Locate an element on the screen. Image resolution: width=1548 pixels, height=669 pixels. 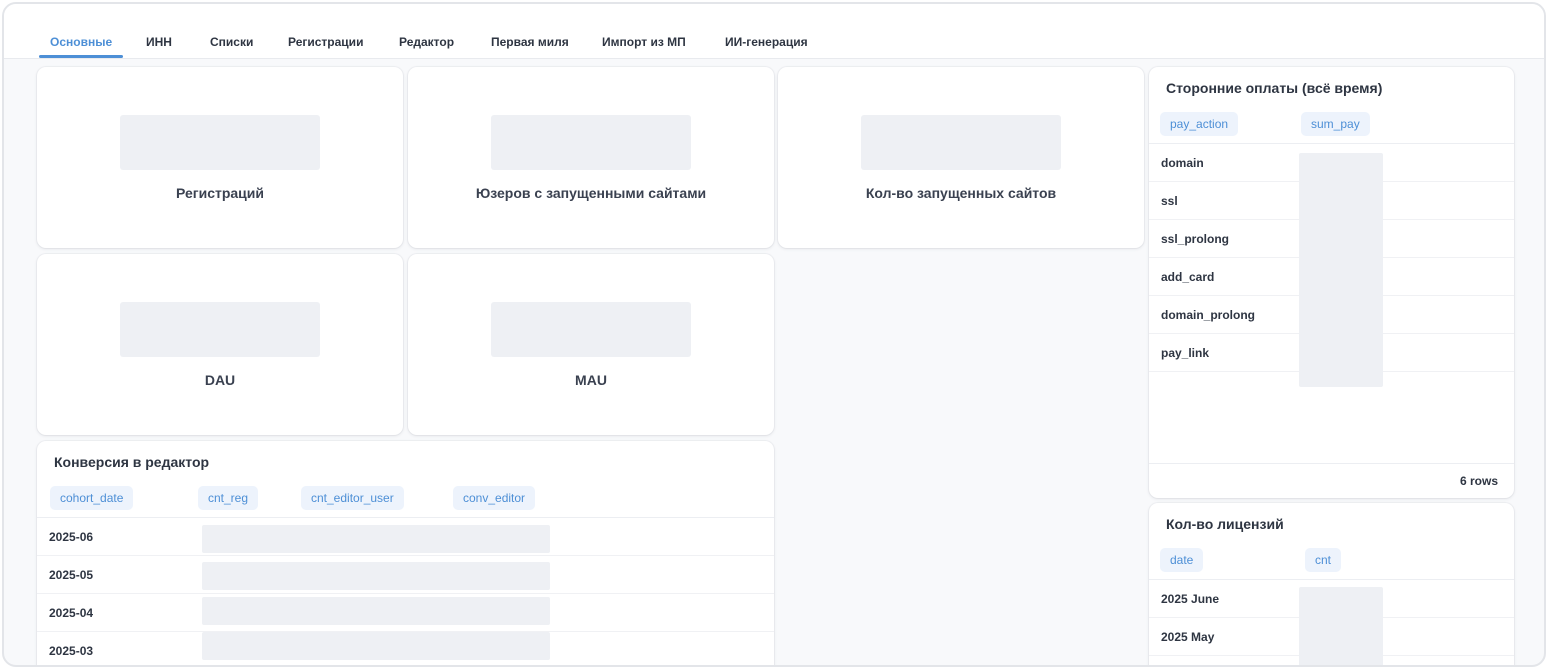
cell-cohort-date: 2025-06 is located at coordinates (71, 537).